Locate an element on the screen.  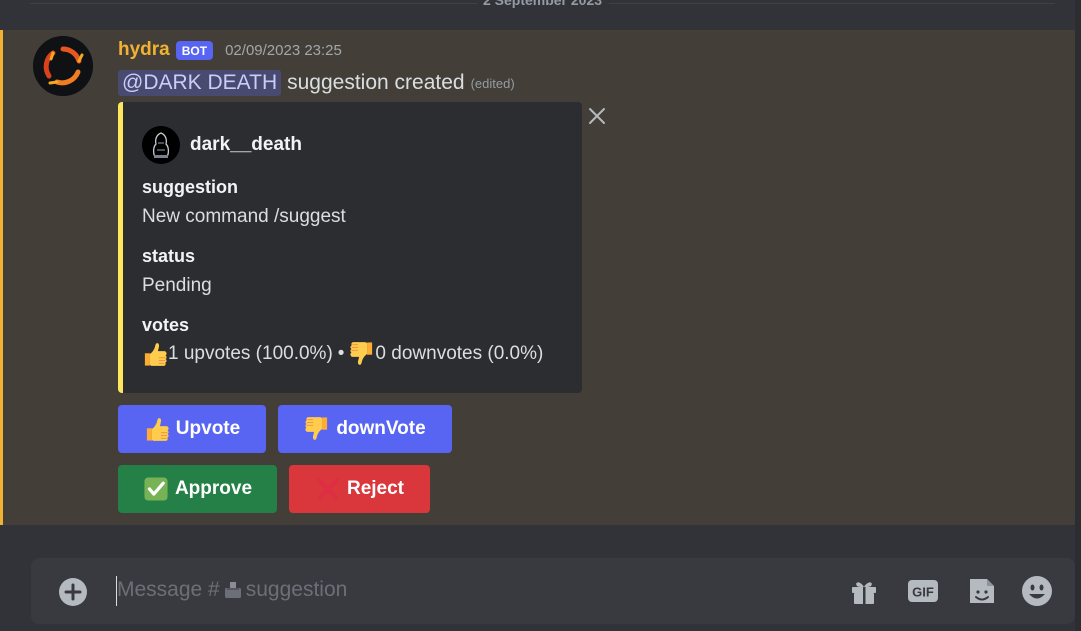
message-header: hydra BOT 02/09/2023 23:25 is located at coordinates (230, 50).